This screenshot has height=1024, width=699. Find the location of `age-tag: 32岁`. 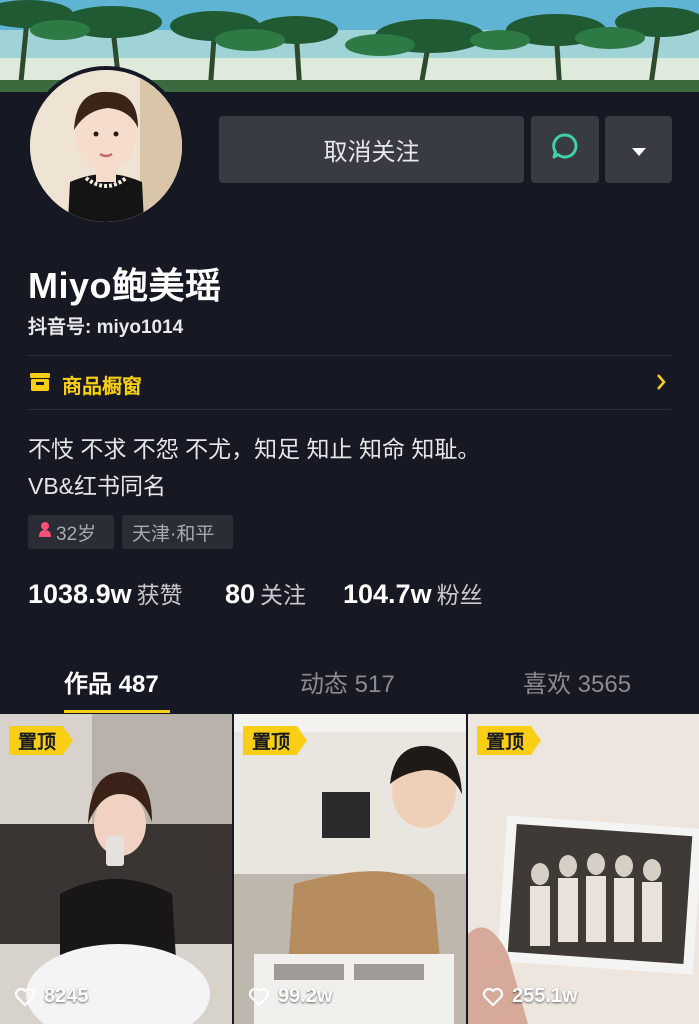

age-tag: 32岁 is located at coordinates (71, 532).